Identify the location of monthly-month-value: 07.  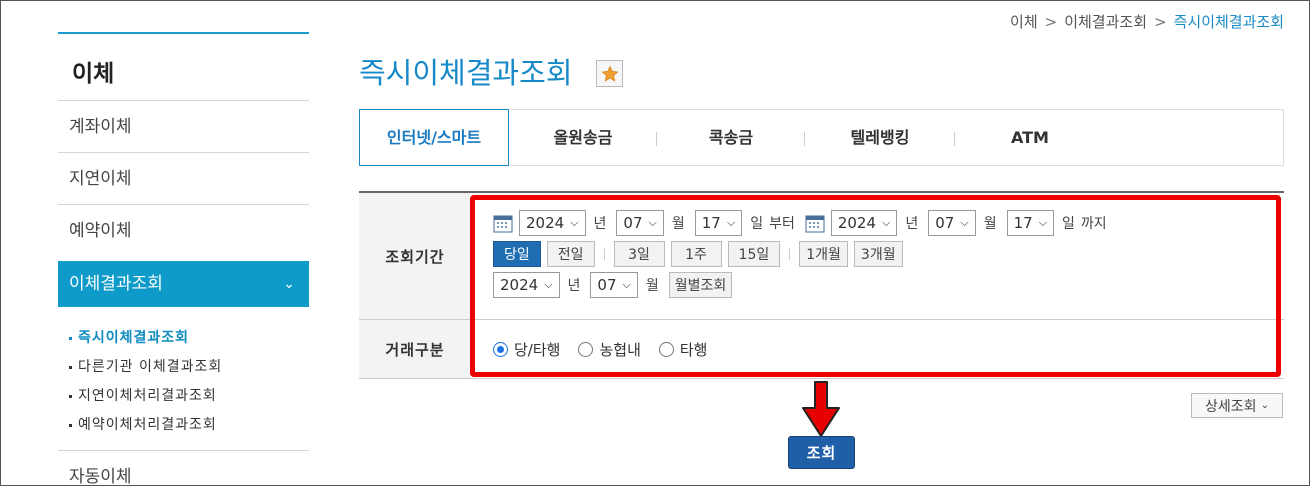
(607, 285).